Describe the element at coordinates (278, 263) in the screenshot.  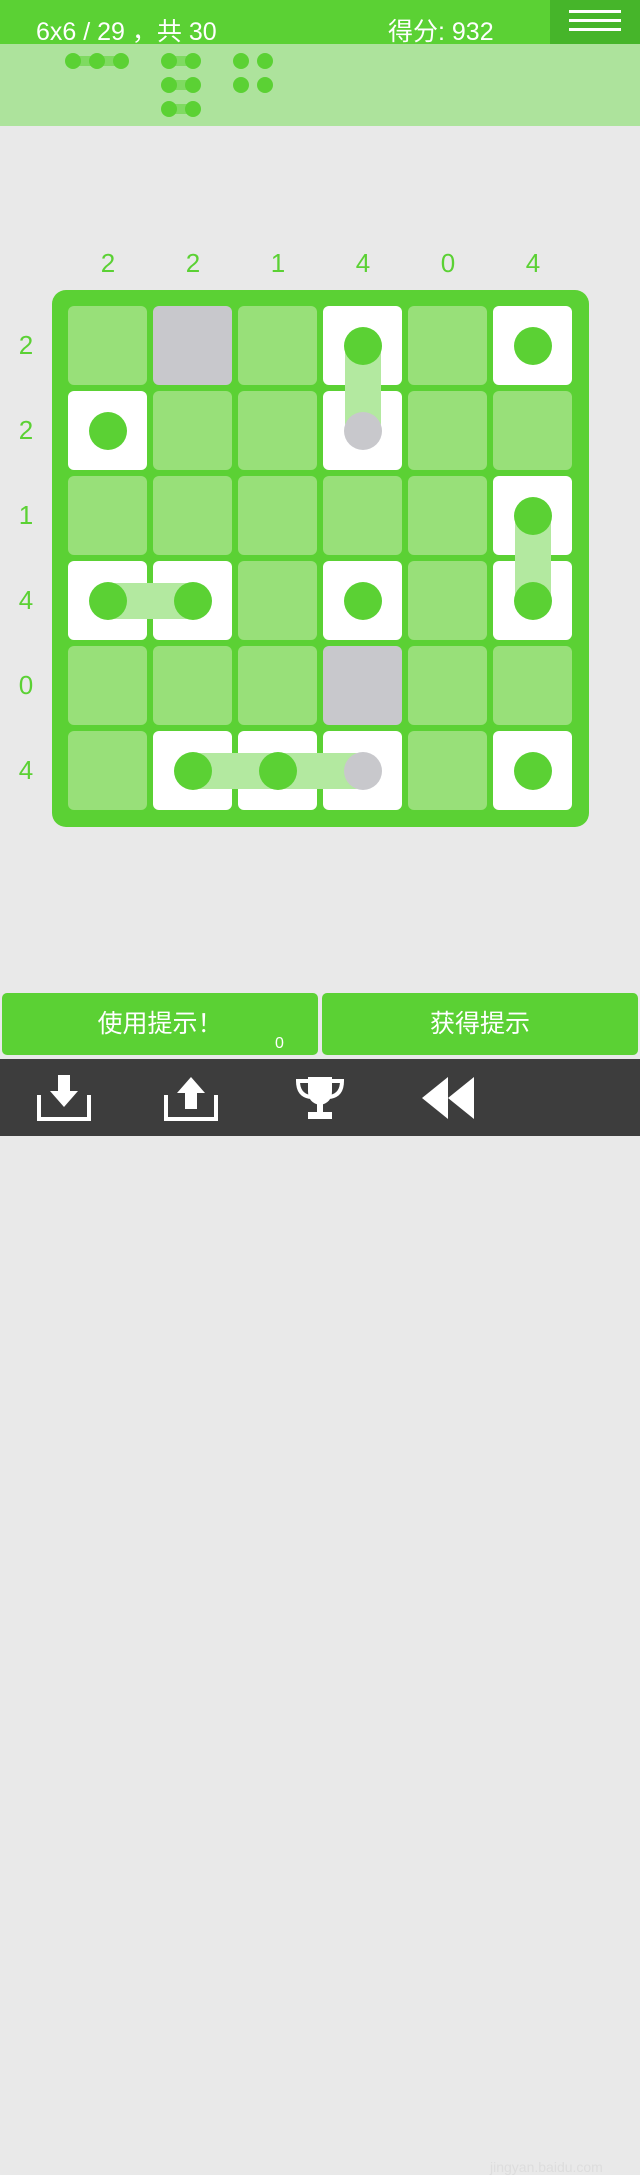
I see `column-clue: 1` at that location.